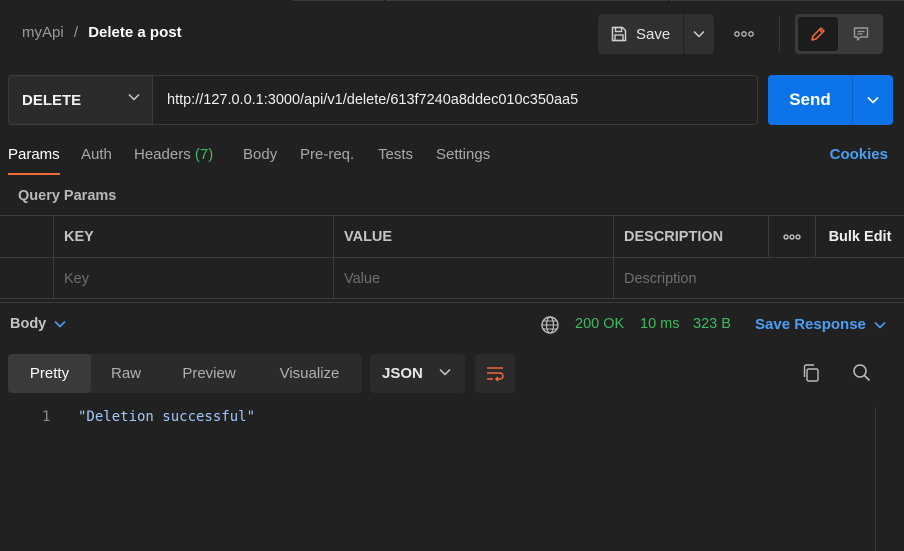 The image size is (904, 551). What do you see at coordinates (889, 479) in the screenshot?
I see `editor-scrollbar` at bounding box center [889, 479].